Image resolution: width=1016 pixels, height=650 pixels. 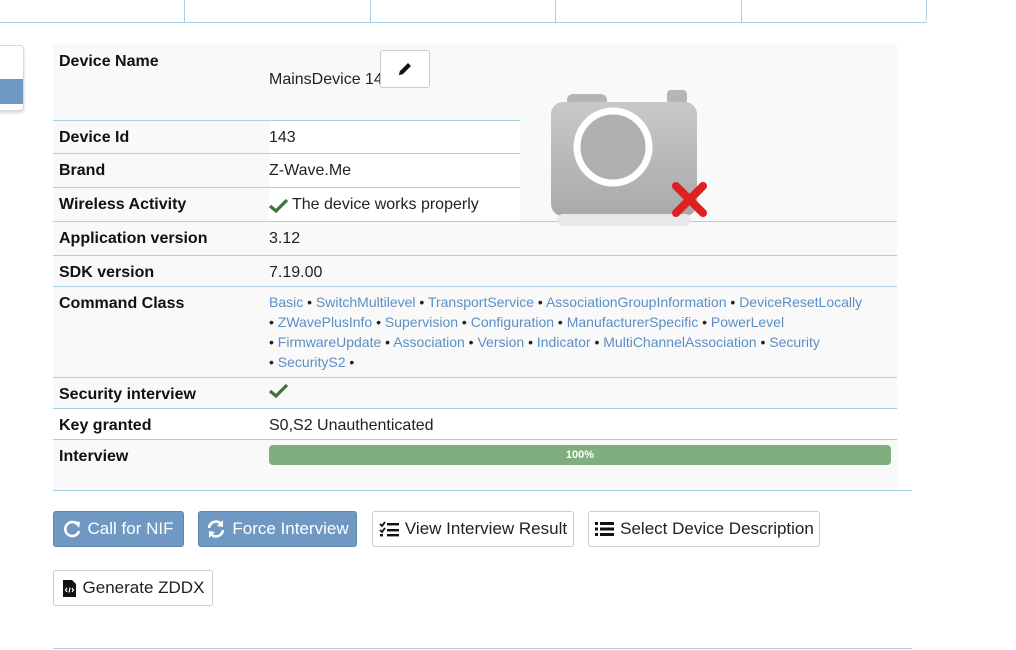 I want to click on row-device-name: Device Name MainsDevice 143, so click(x=475, y=82).